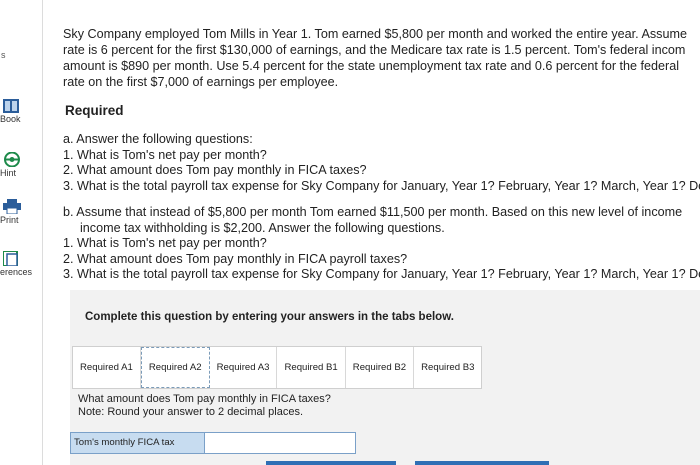 The height and width of the screenshot is (465, 700). What do you see at coordinates (12, 159) in the screenshot?
I see `hint-icon` at bounding box center [12, 159].